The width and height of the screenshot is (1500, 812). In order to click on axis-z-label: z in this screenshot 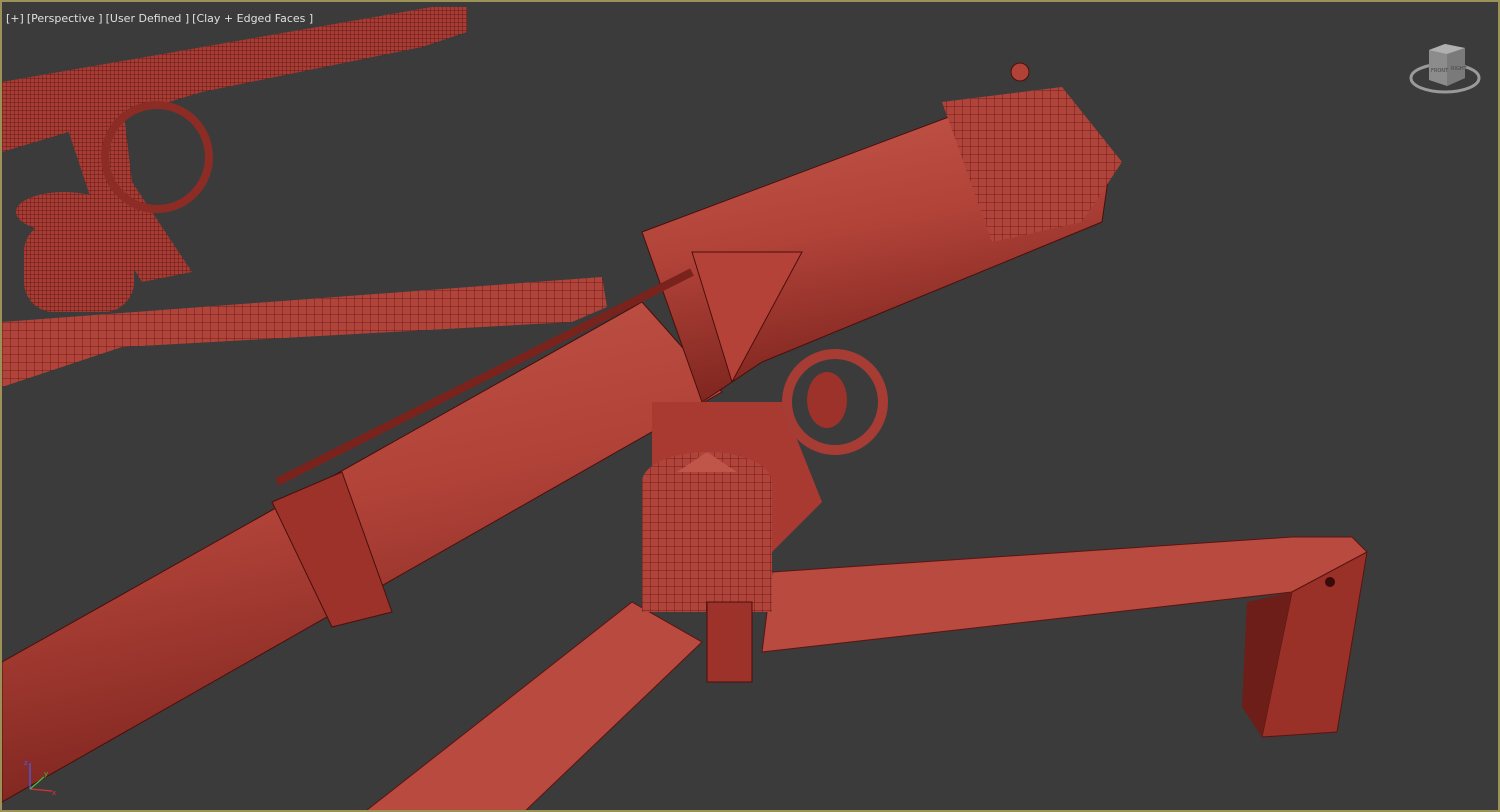, I will do `click(26, 763)`.